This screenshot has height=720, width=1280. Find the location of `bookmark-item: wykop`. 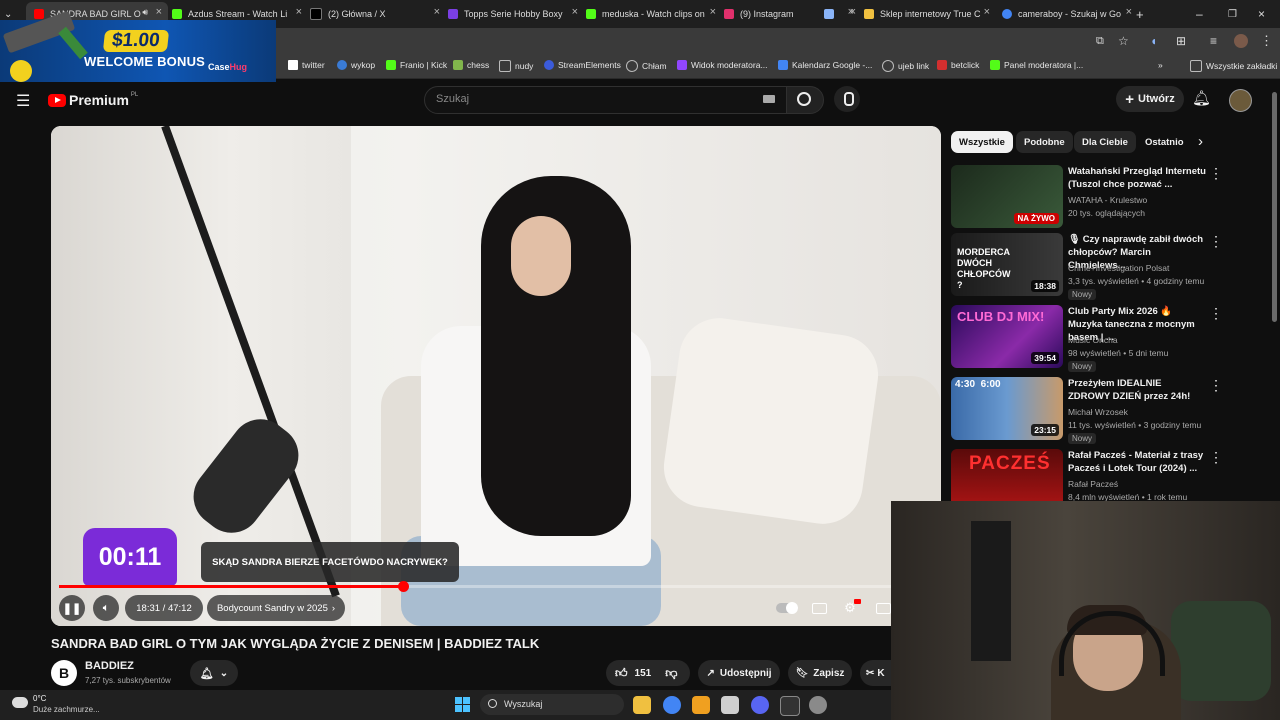

bookmark-item: wykop is located at coordinates (356, 65).